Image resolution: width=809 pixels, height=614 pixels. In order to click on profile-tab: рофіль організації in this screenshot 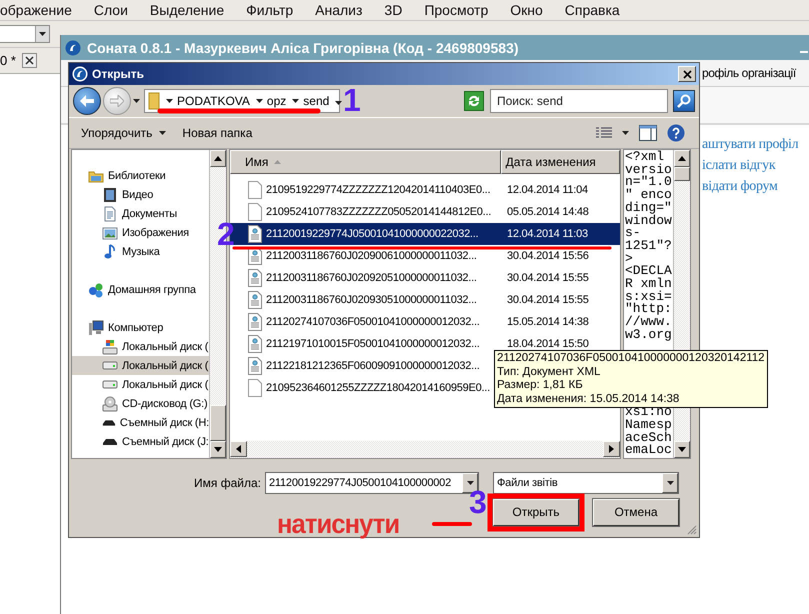, I will do `click(749, 73)`.